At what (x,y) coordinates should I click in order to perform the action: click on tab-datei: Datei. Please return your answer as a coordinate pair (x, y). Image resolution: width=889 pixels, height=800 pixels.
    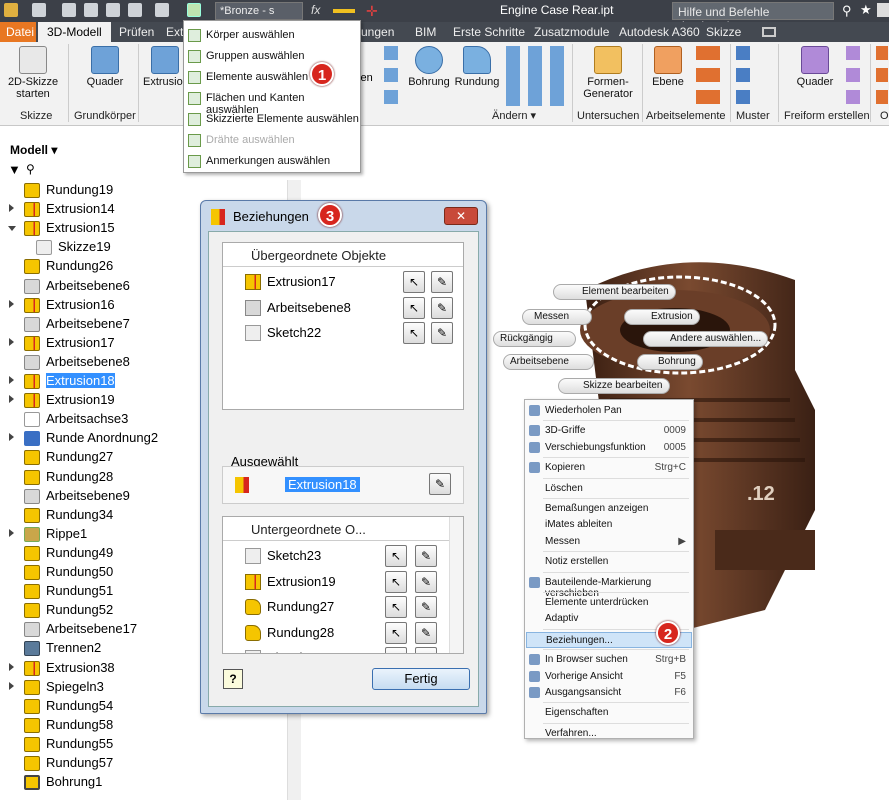
    Looking at the image, I should click on (18, 32).